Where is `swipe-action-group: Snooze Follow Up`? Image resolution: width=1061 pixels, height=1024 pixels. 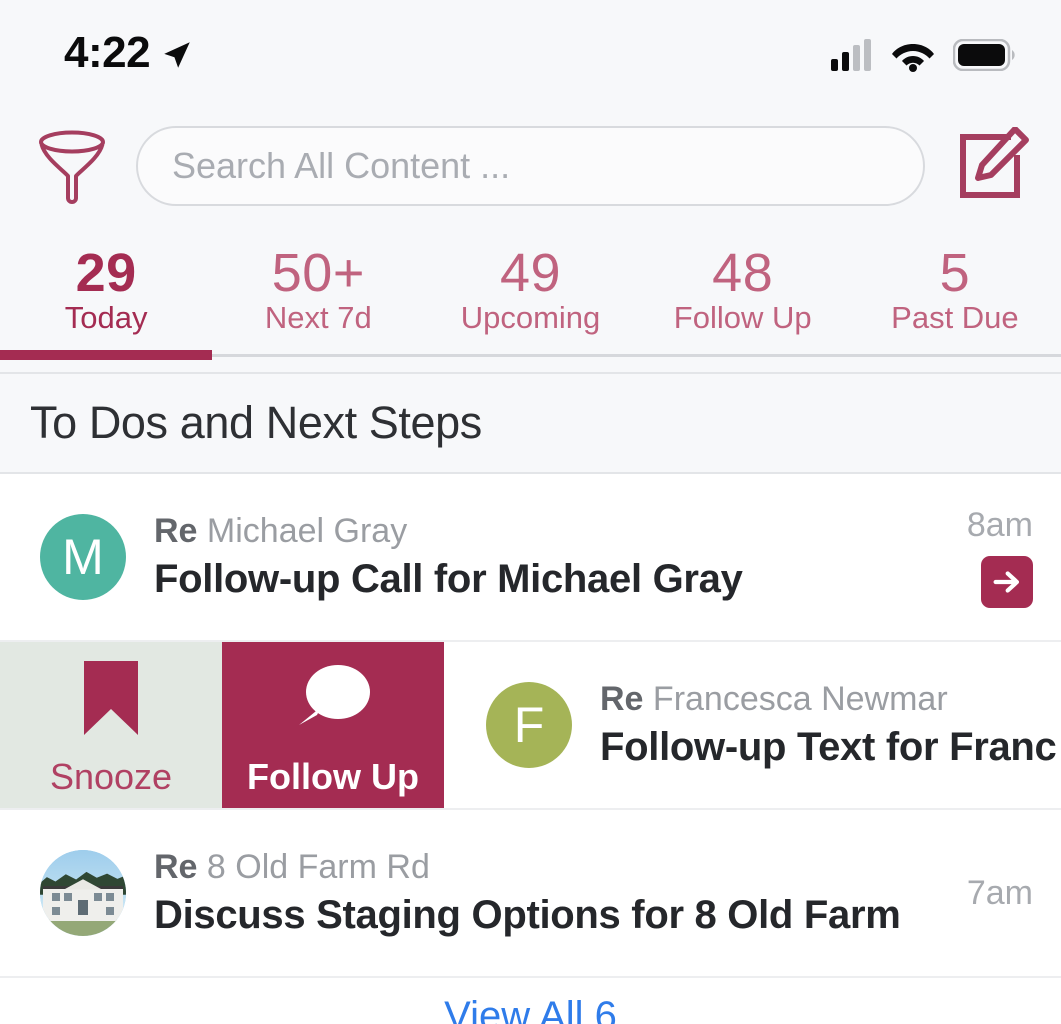
swipe-action-group: Snooze Follow Up is located at coordinates (222, 725).